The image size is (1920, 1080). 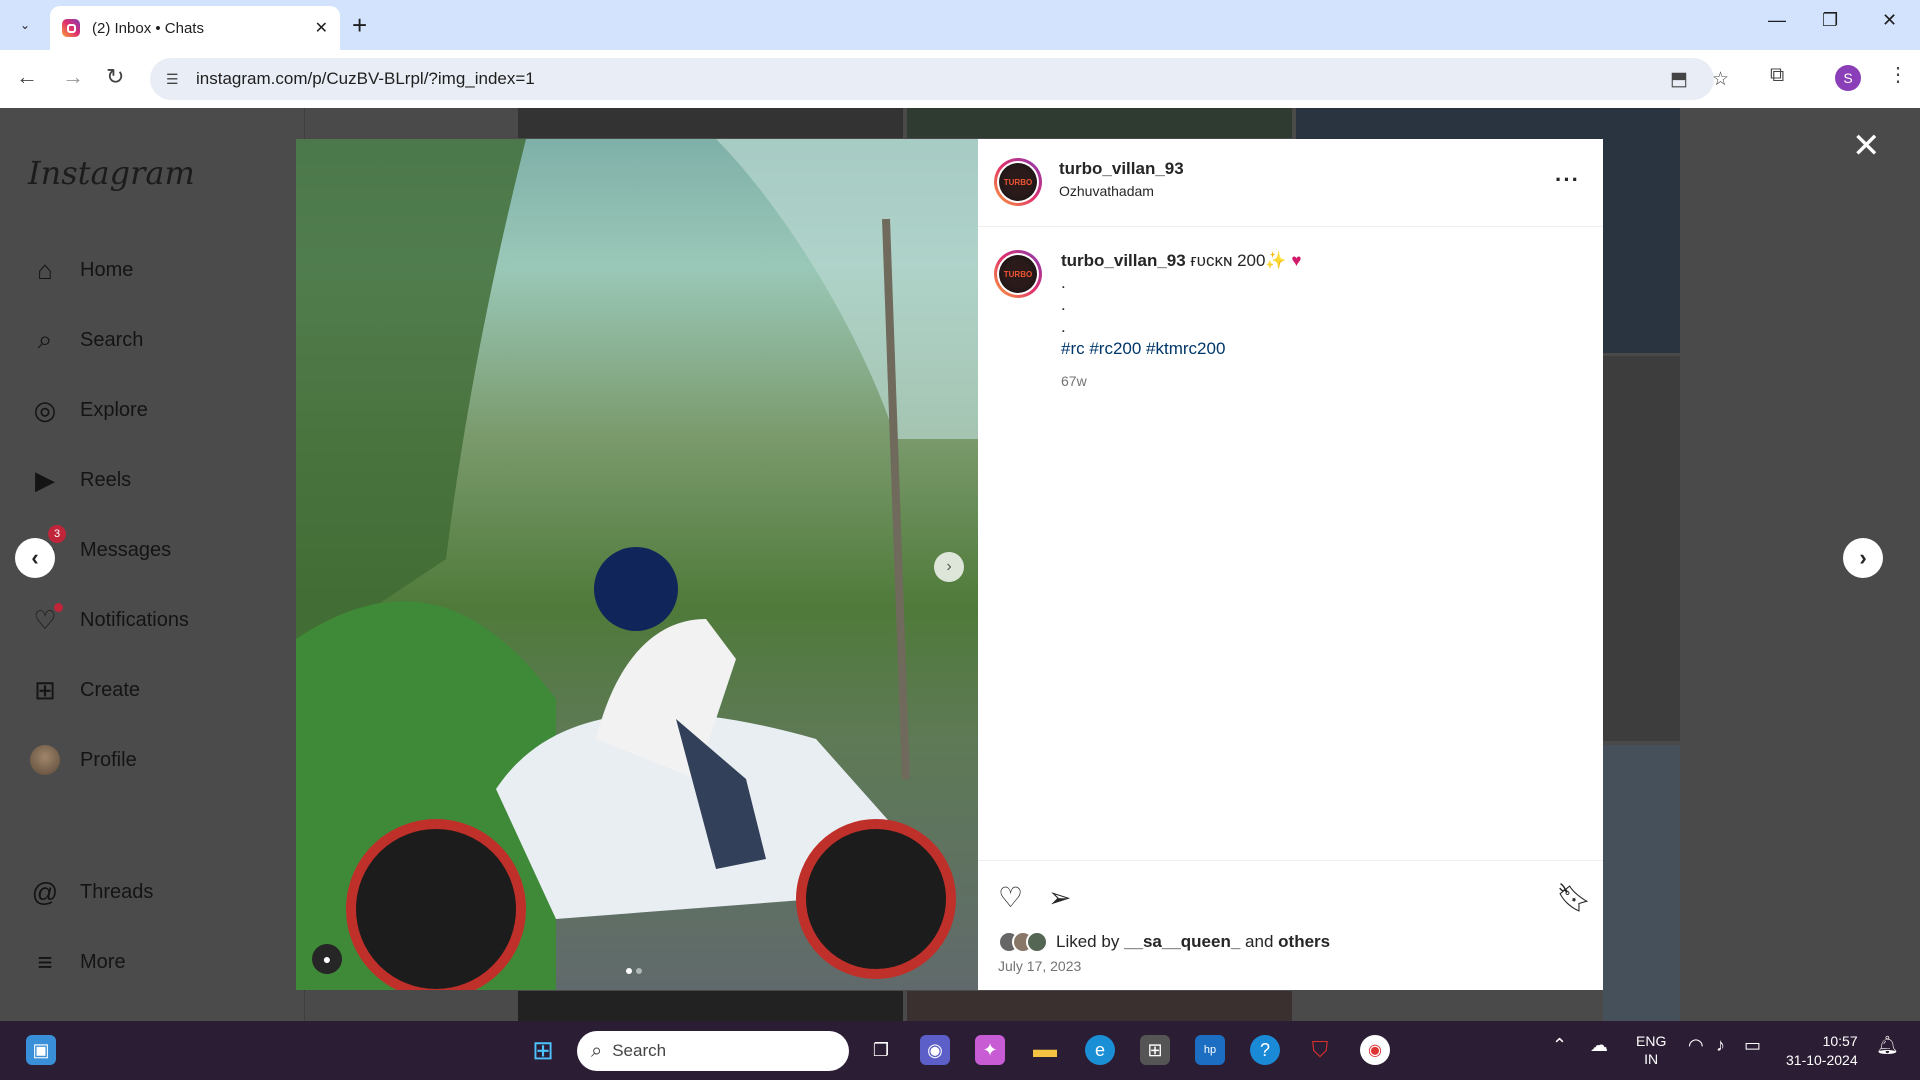 I want to click on sidebar-item-profile: Profile, so click(x=82, y=760).